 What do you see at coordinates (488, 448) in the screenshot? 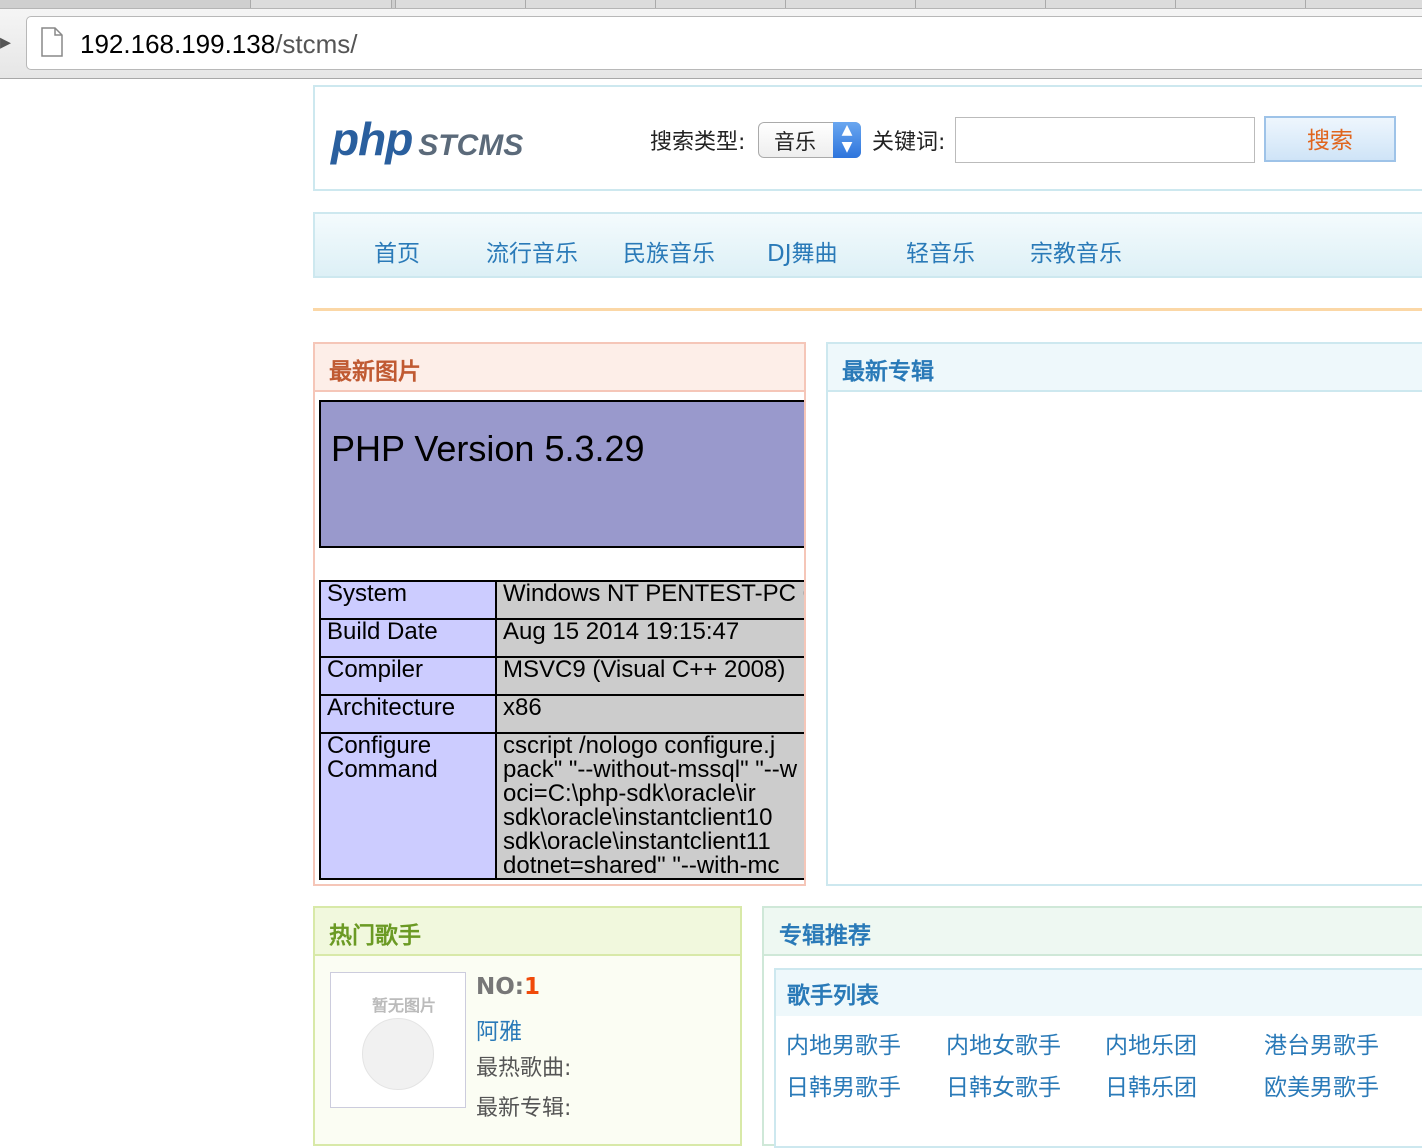
I see `php-version: PHP Version 5.3.29` at bounding box center [488, 448].